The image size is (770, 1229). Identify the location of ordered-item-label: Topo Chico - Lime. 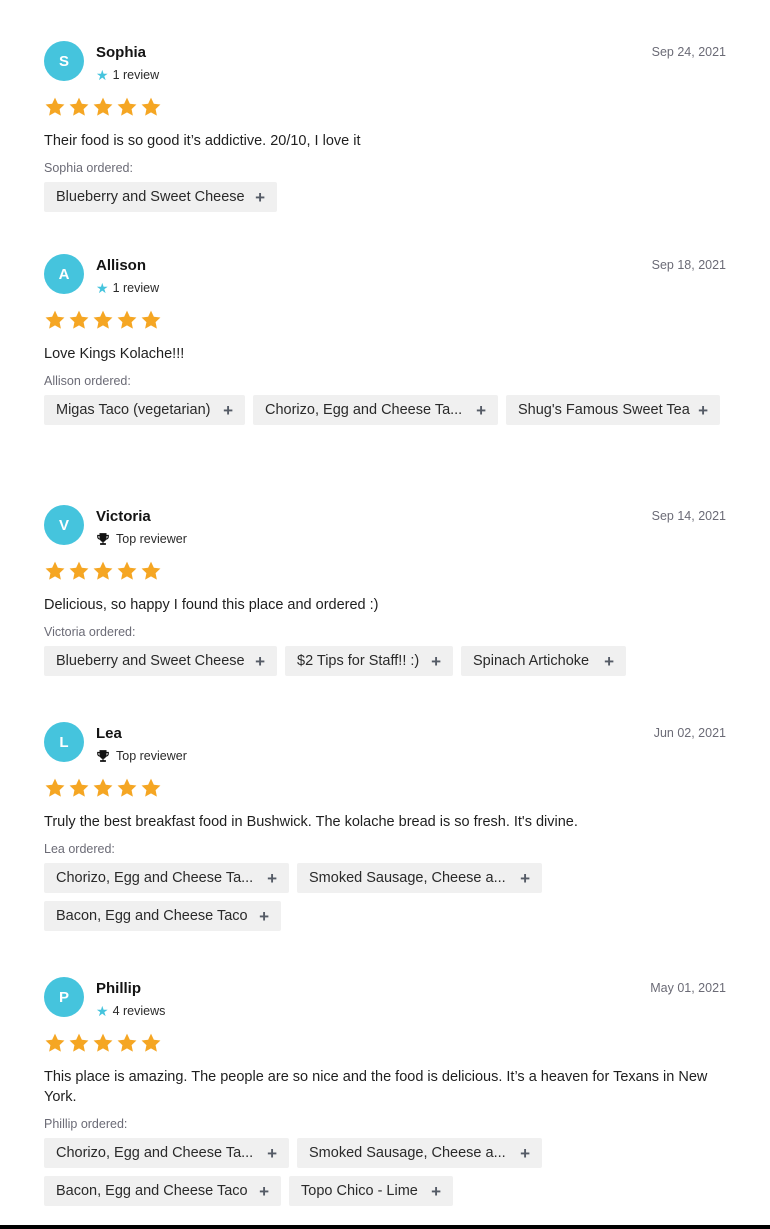
(359, 1191).